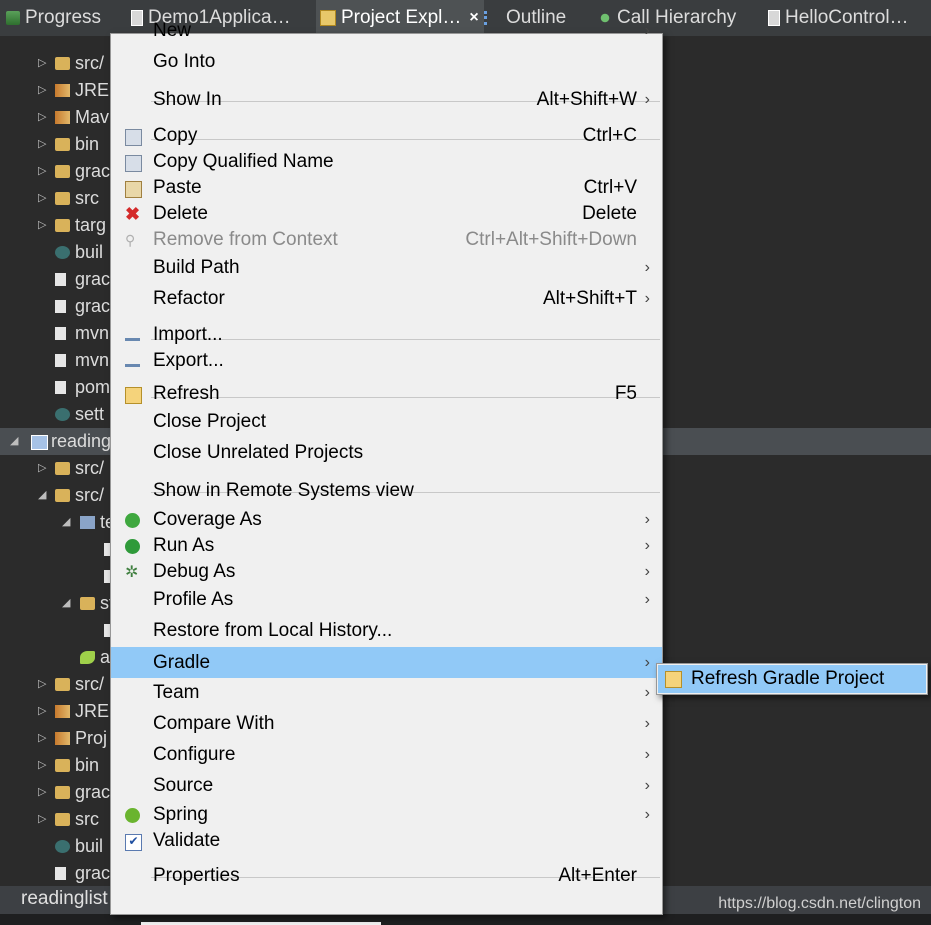  I want to click on menu-item-run-as: Run As ›, so click(386, 546).